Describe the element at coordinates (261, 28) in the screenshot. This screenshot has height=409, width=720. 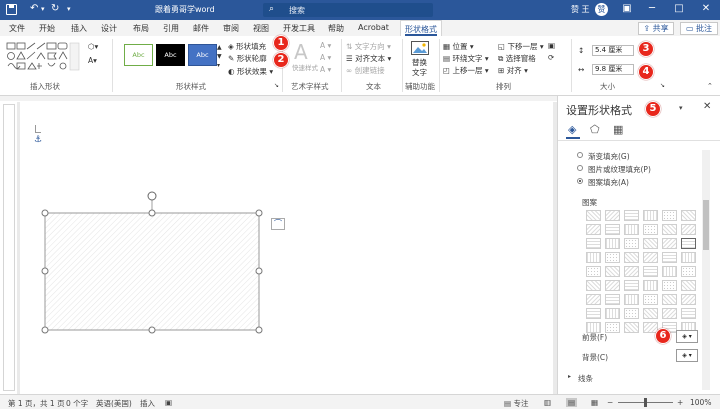
I see `tab-view: 视图` at that location.